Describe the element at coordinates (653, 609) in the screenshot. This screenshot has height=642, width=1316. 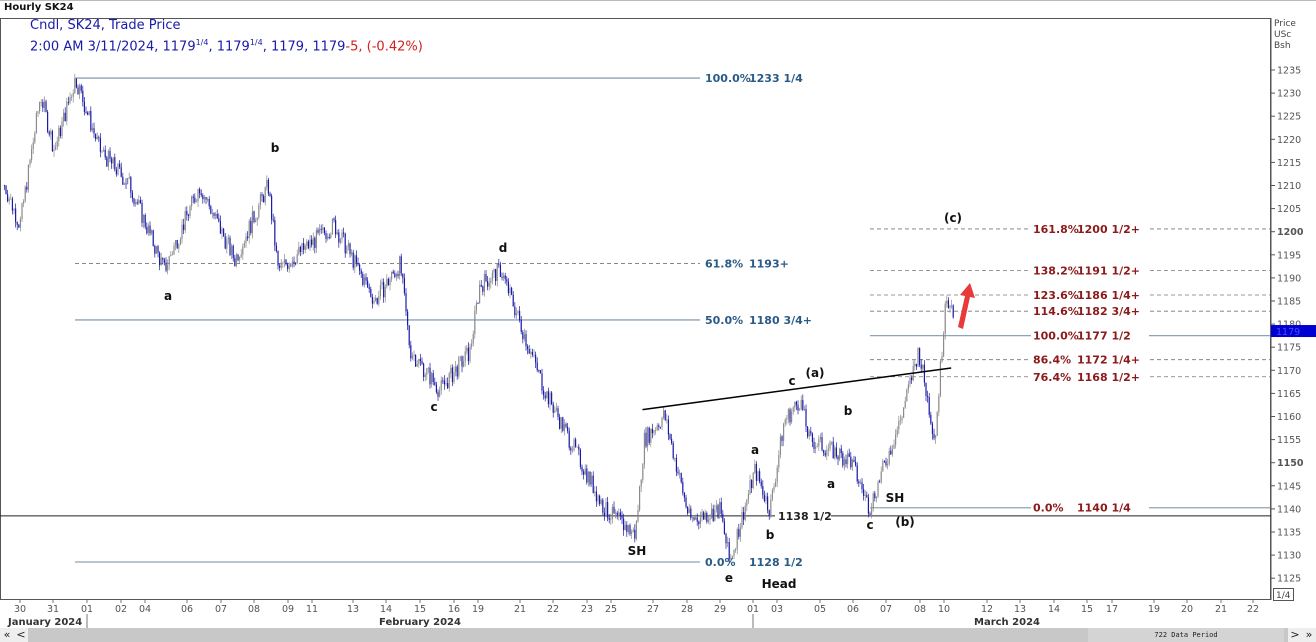
I see `x-tick-label: 27` at that location.